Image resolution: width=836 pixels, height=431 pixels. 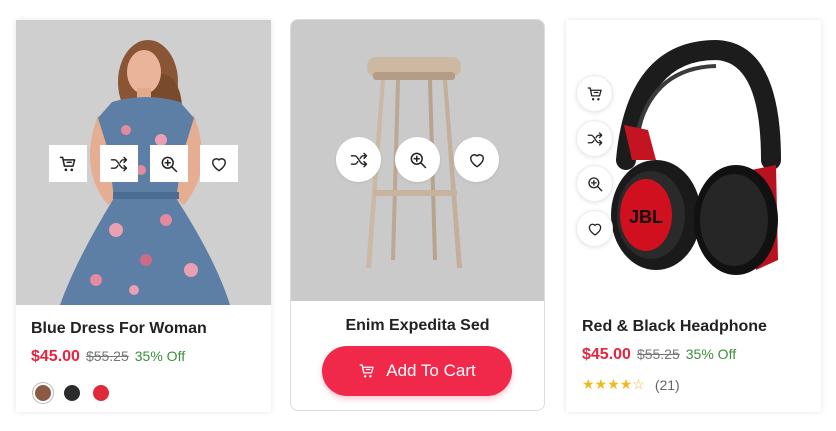 I want to click on add-to-cart-button: Add To Cart, so click(x=417, y=371).